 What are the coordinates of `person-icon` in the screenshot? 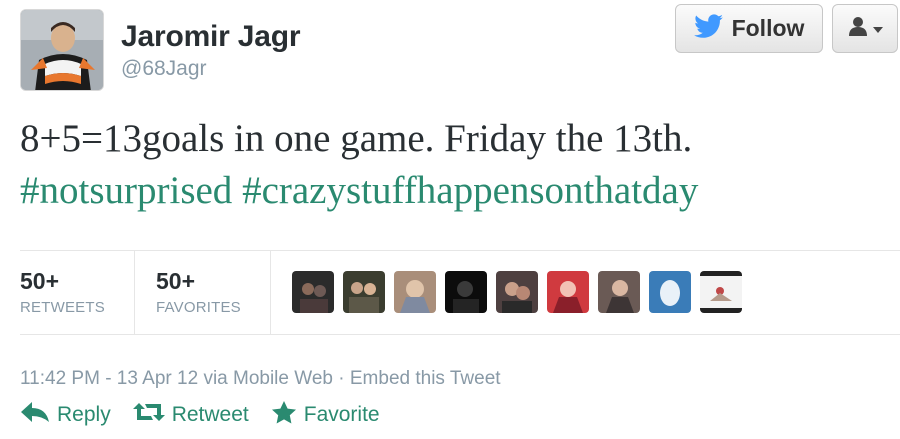 It's located at (858, 28).